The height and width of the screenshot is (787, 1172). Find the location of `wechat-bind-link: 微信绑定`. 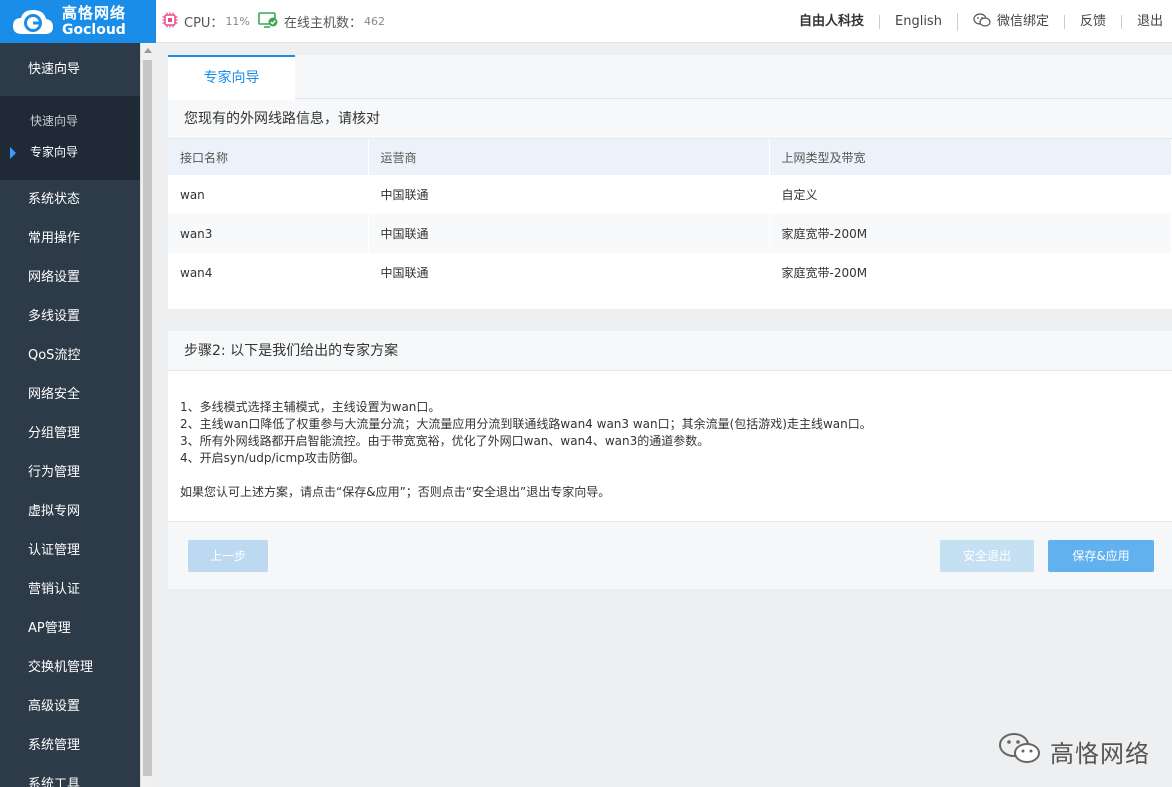

wechat-bind-link: 微信绑定 is located at coordinates (1010, 21).